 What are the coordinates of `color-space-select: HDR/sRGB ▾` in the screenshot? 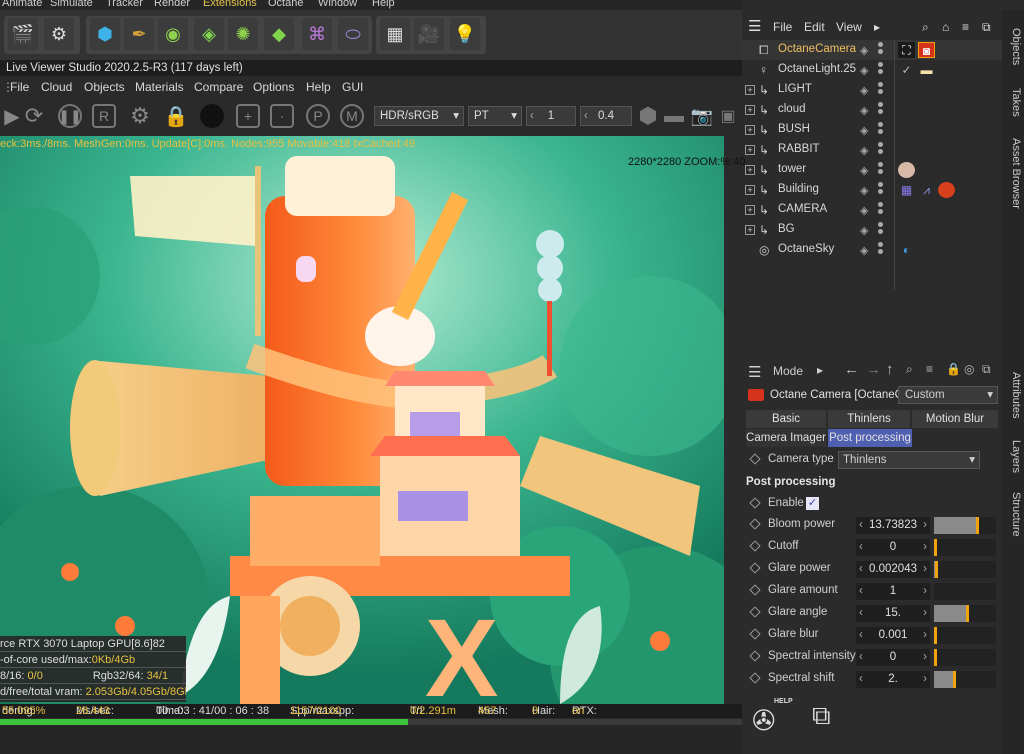 It's located at (419, 116).